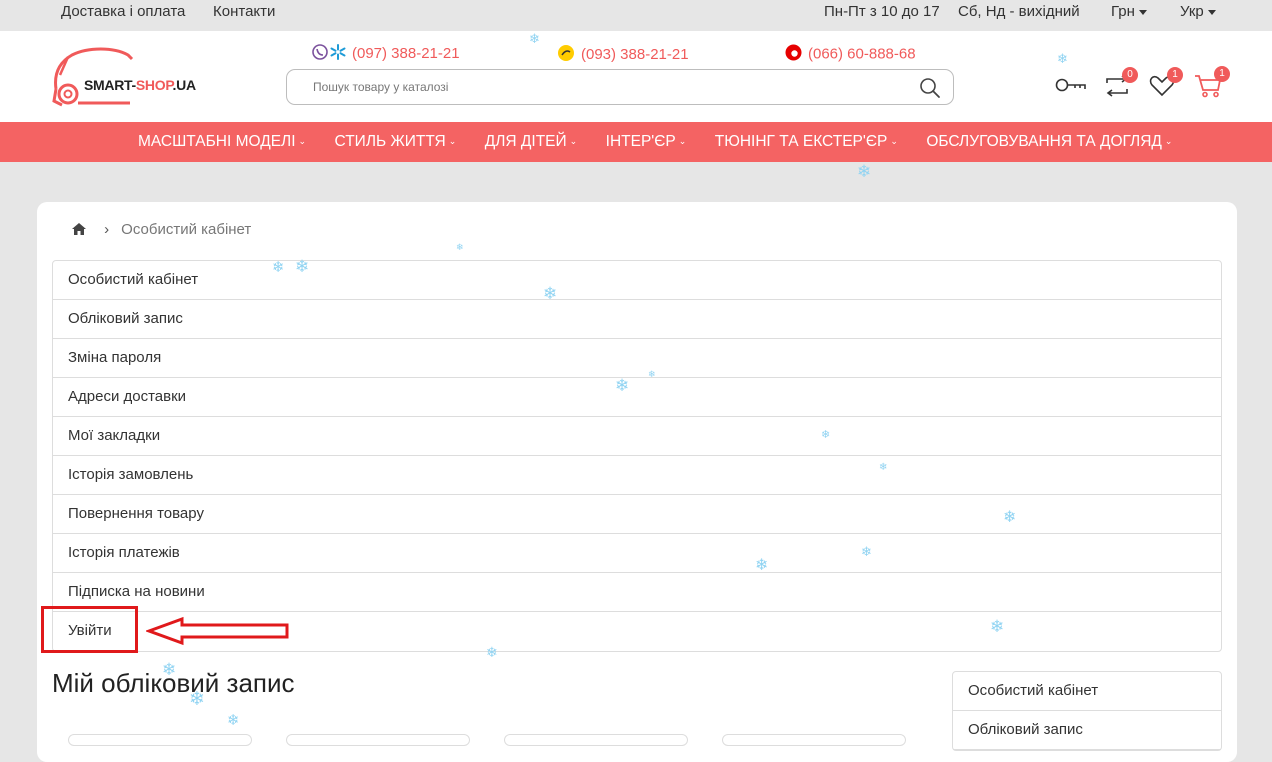 The image size is (1272, 762). Describe the element at coordinates (1130, 75) in the screenshot. I see `compare-count-badge: 0` at that location.